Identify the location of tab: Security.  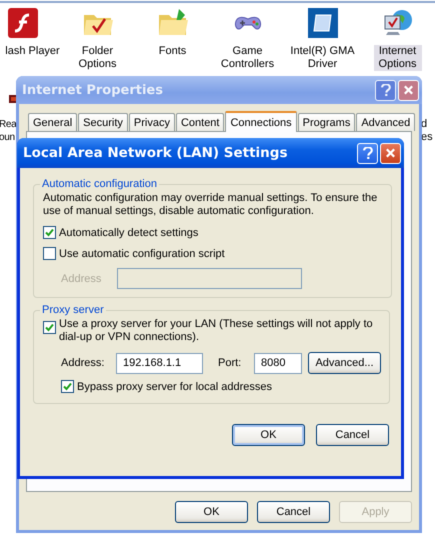
(103, 122).